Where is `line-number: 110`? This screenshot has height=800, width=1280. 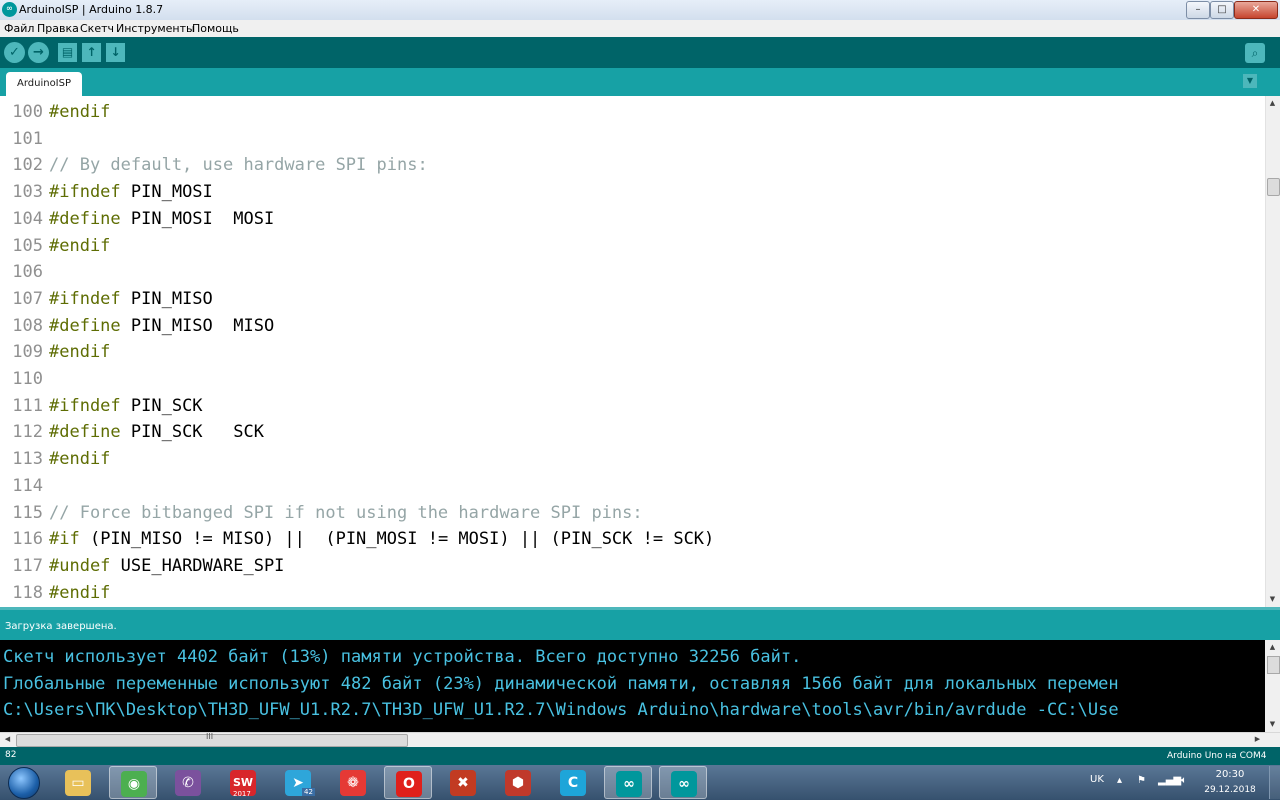
line-number: 110 is located at coordinates (27, 379).